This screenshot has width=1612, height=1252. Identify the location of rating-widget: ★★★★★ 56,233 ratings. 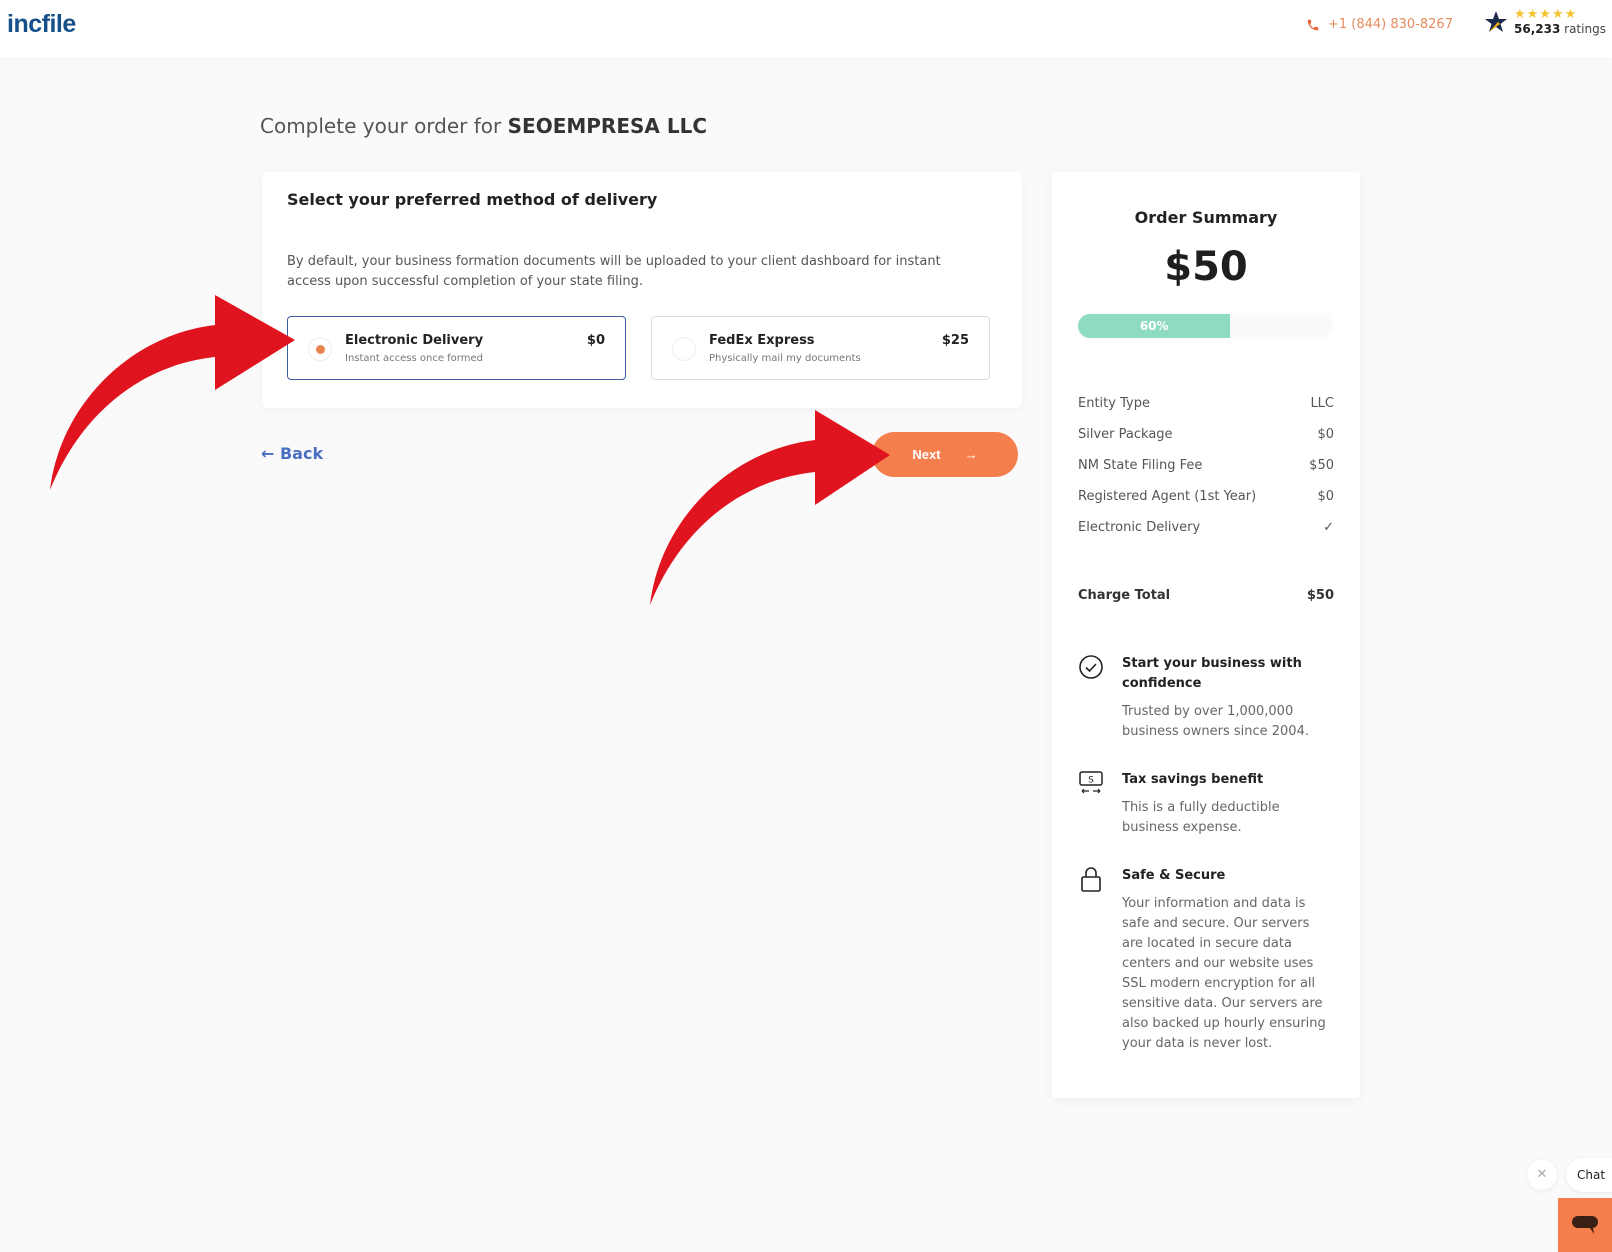
(1545, 22).